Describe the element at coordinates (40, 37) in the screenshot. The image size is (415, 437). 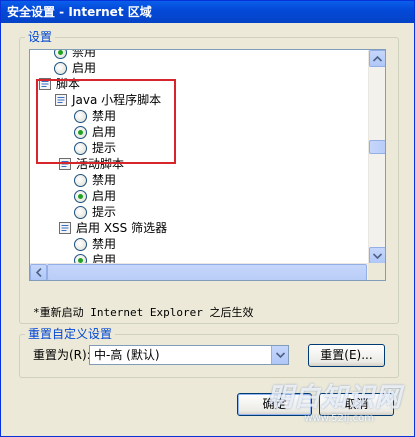
I see `settings-group-label: 设置` at that location.